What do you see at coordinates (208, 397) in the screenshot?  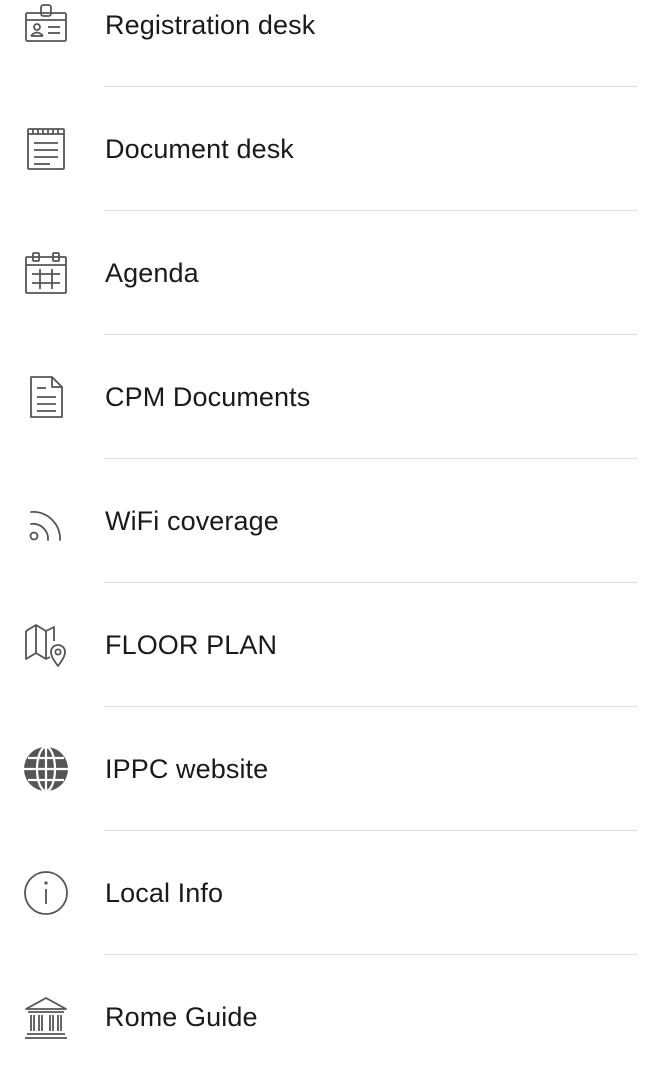 I see `menu-item-label: CPM Documents` at bounding box center [208, 397].